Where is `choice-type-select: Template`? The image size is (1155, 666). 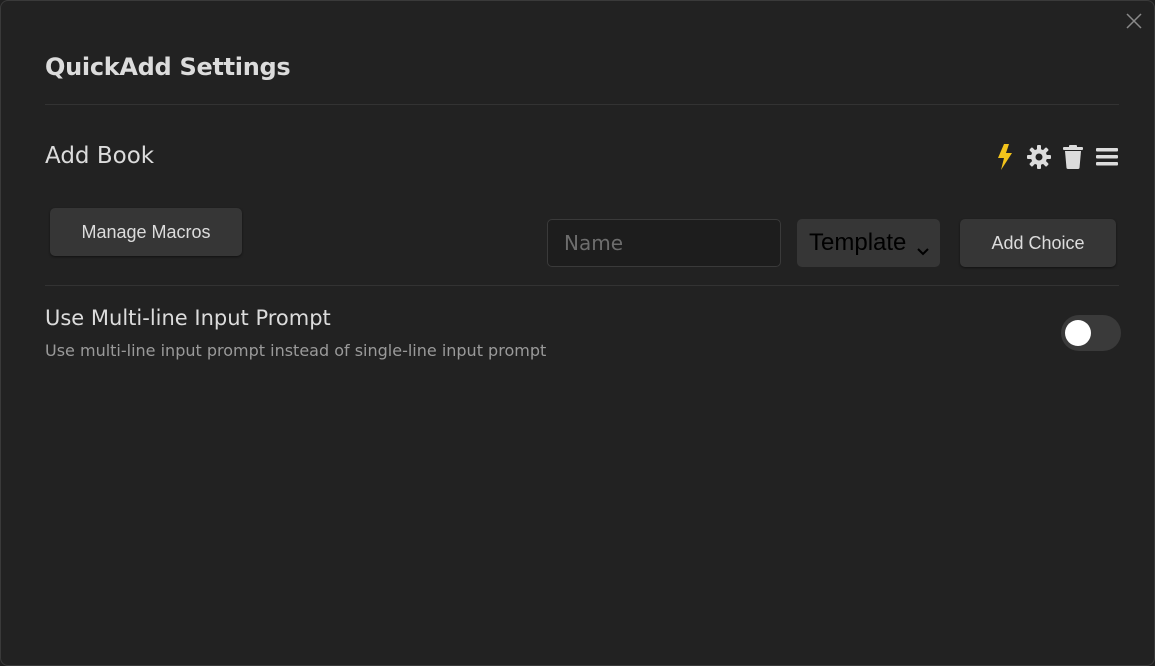
choice-type-select: Template is located at coordinates (868, 243).